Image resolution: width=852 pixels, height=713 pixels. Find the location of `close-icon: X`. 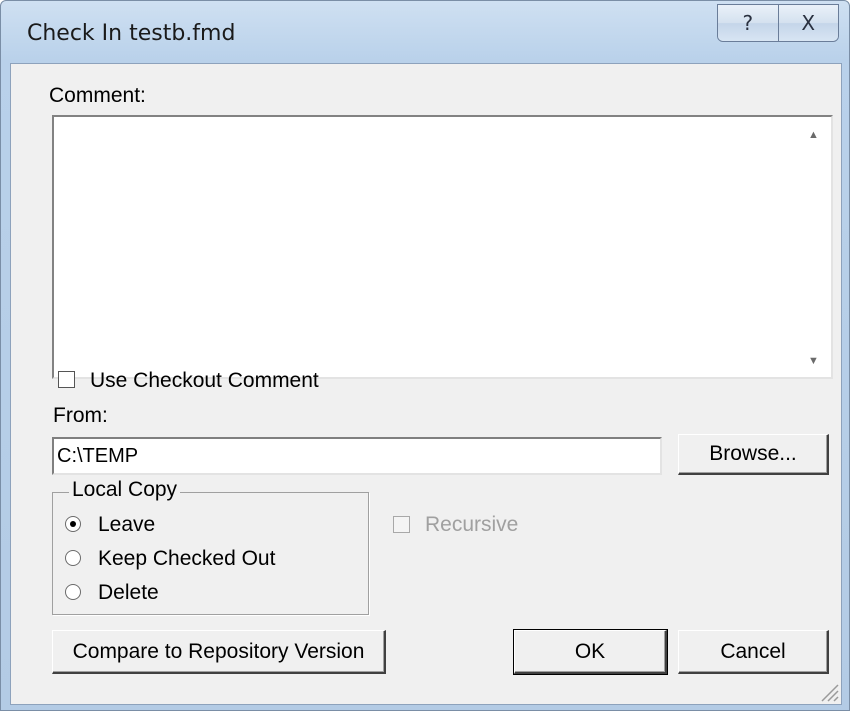

close-icon: X is located at coordinates (808, 23).